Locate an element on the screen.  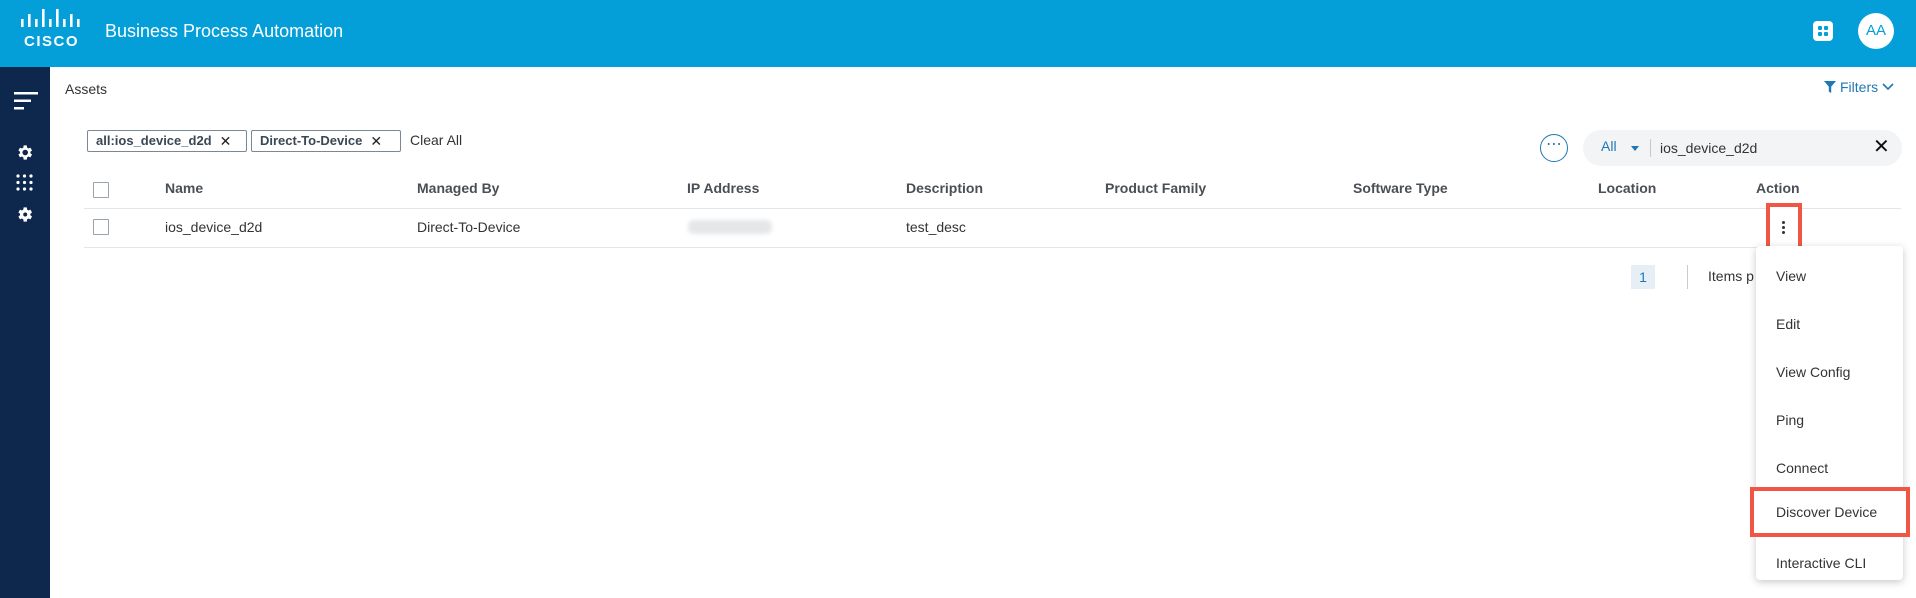
page-number-current: 1 is located at coordinates (1643, 277).